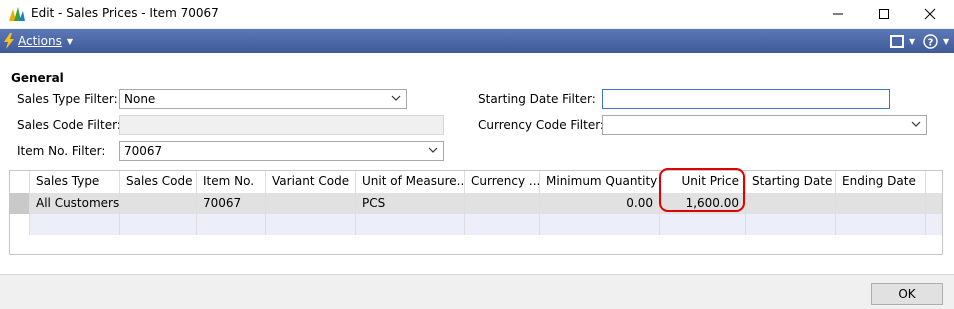  I want to click on currency-code-filter-select, so click(764, 125).